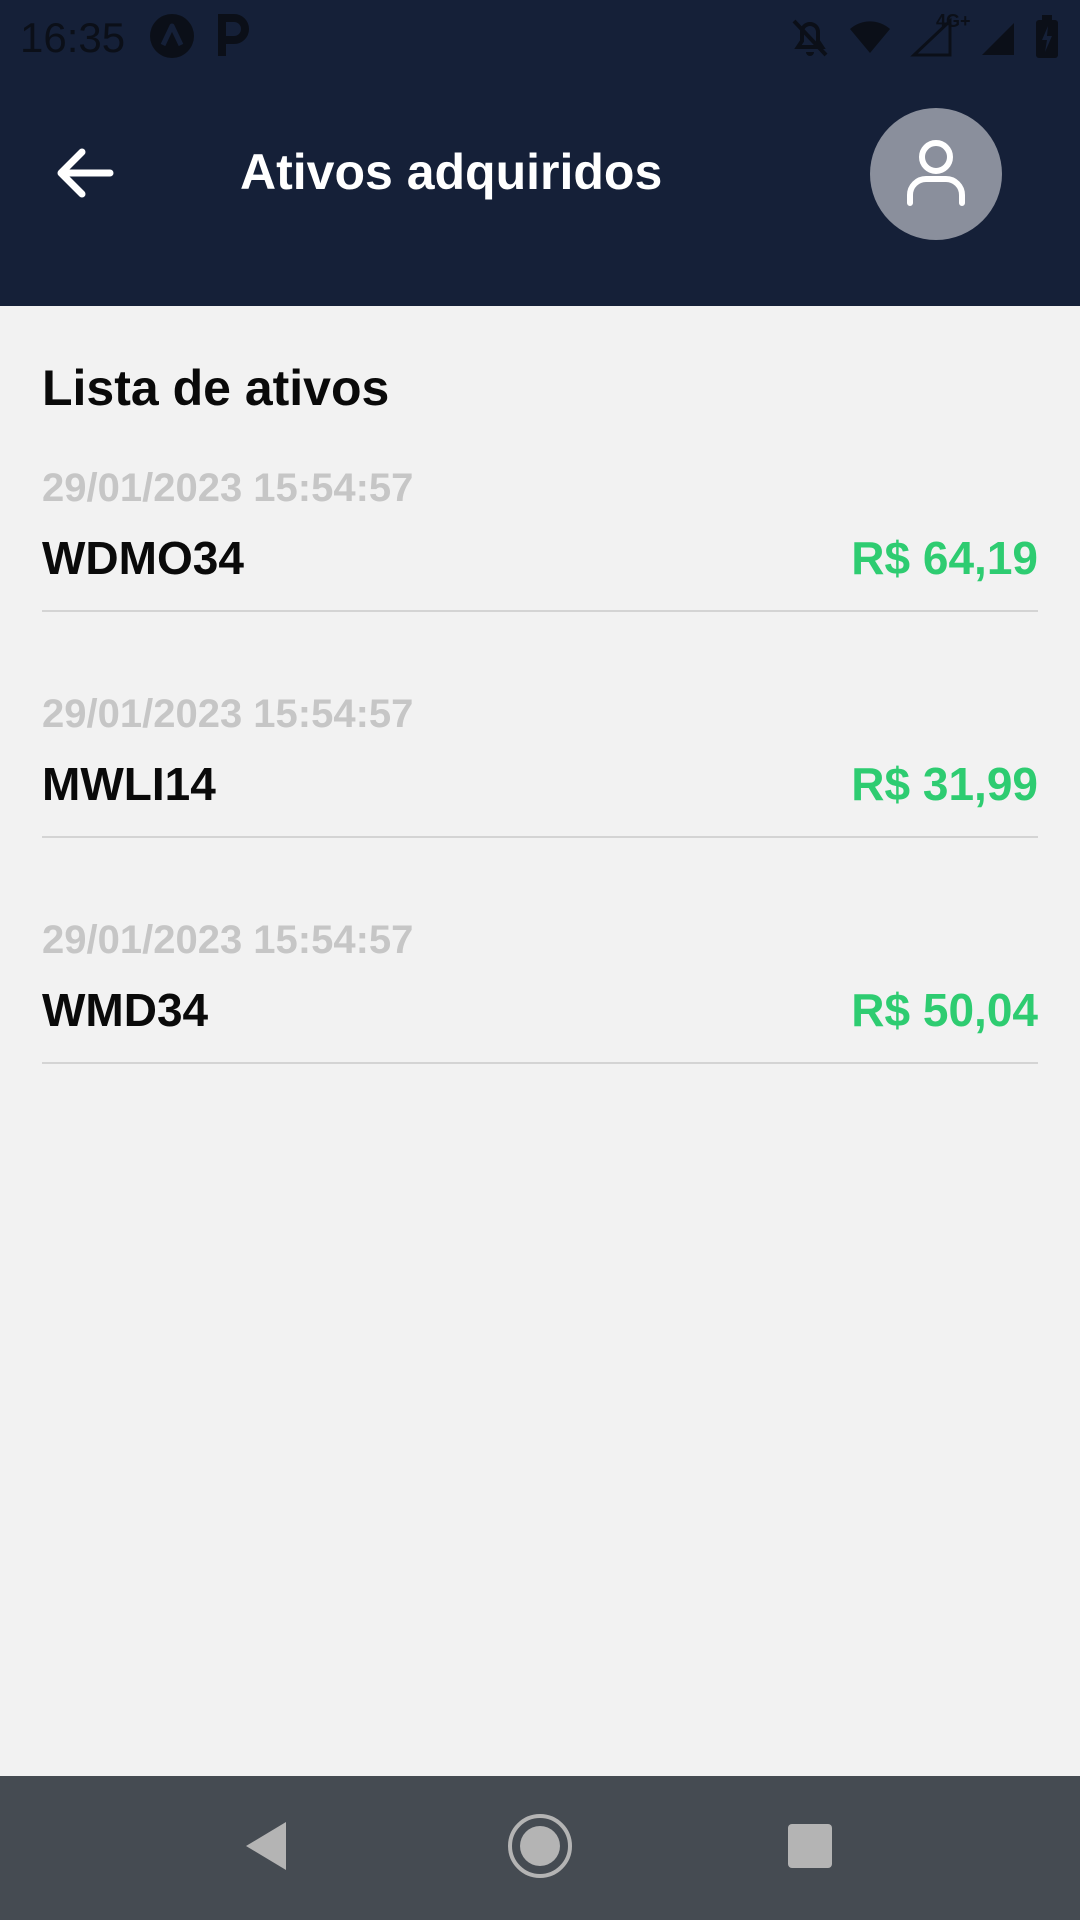 The height and width of the screenshot is (1920, 1080). What do you see at coordinates (810, 37) in the screenshot?
I see `bell-off-icon` at bounding box center [810, 37].